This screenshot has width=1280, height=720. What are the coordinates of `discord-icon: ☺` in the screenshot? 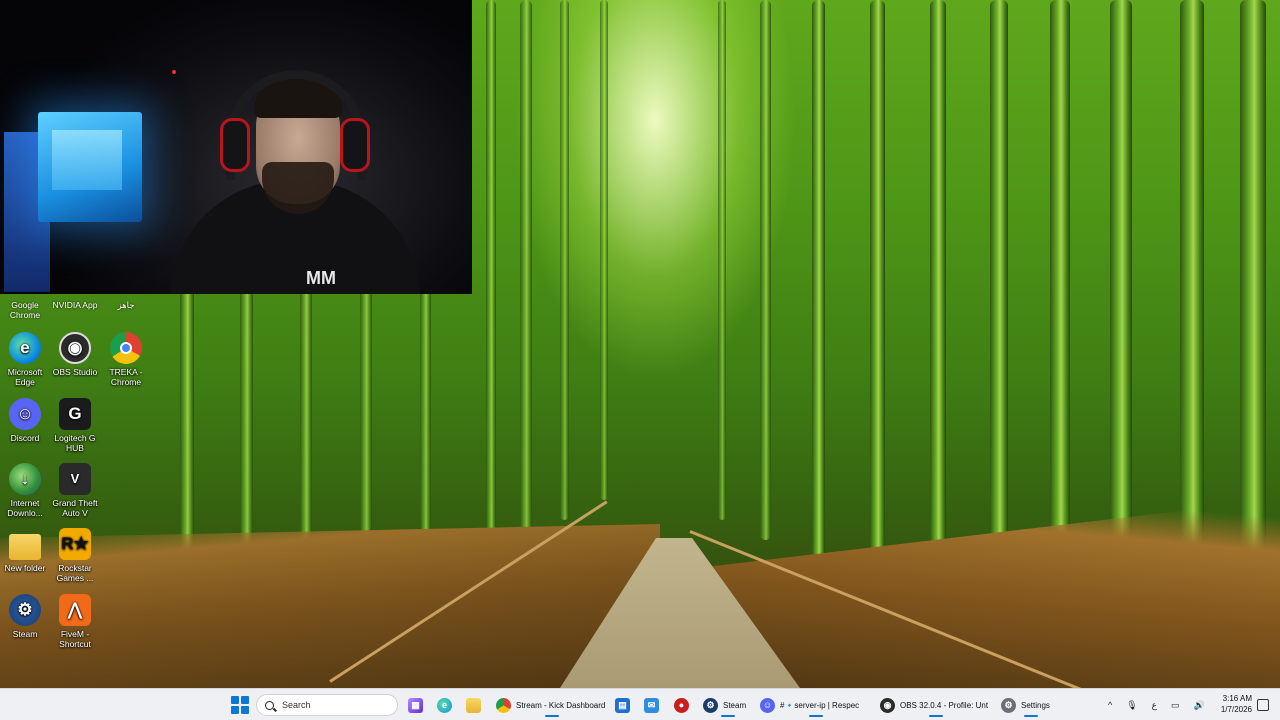 It's located at (25, 414).